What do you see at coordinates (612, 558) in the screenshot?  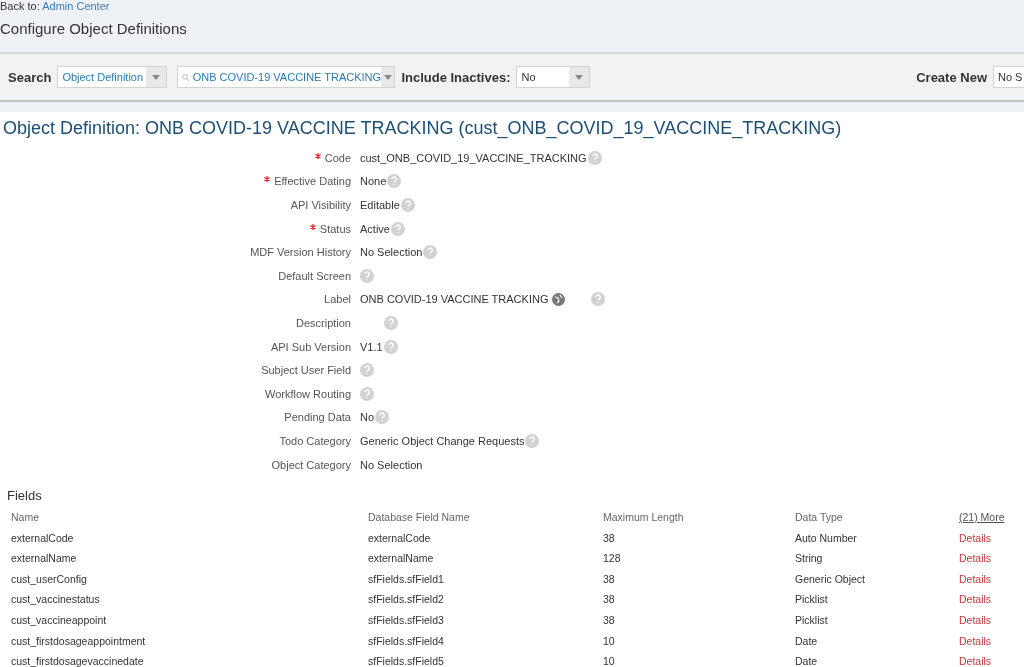 I see `table-cell: 128` at bounding box center [612, 558].